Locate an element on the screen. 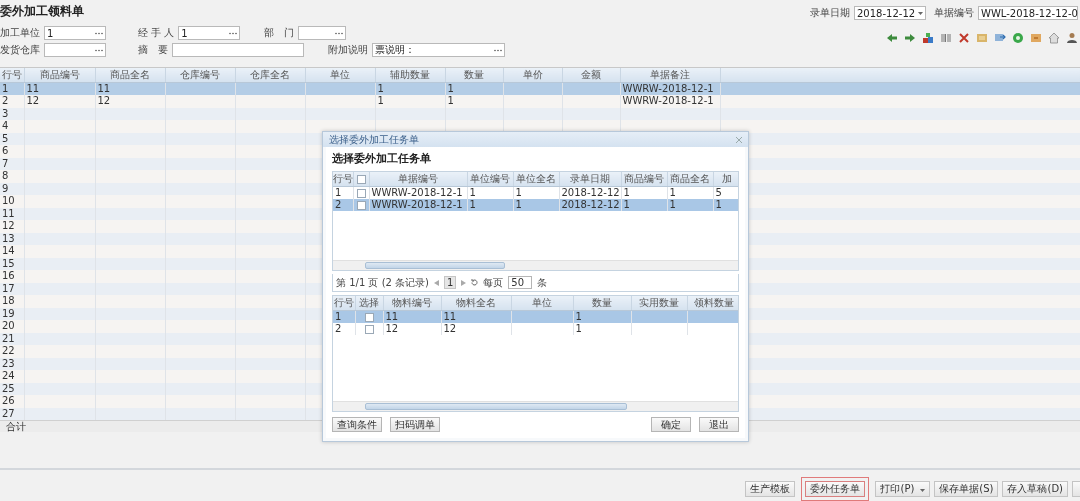  column-header: 领料数量 is located at coordinates (712, 303).